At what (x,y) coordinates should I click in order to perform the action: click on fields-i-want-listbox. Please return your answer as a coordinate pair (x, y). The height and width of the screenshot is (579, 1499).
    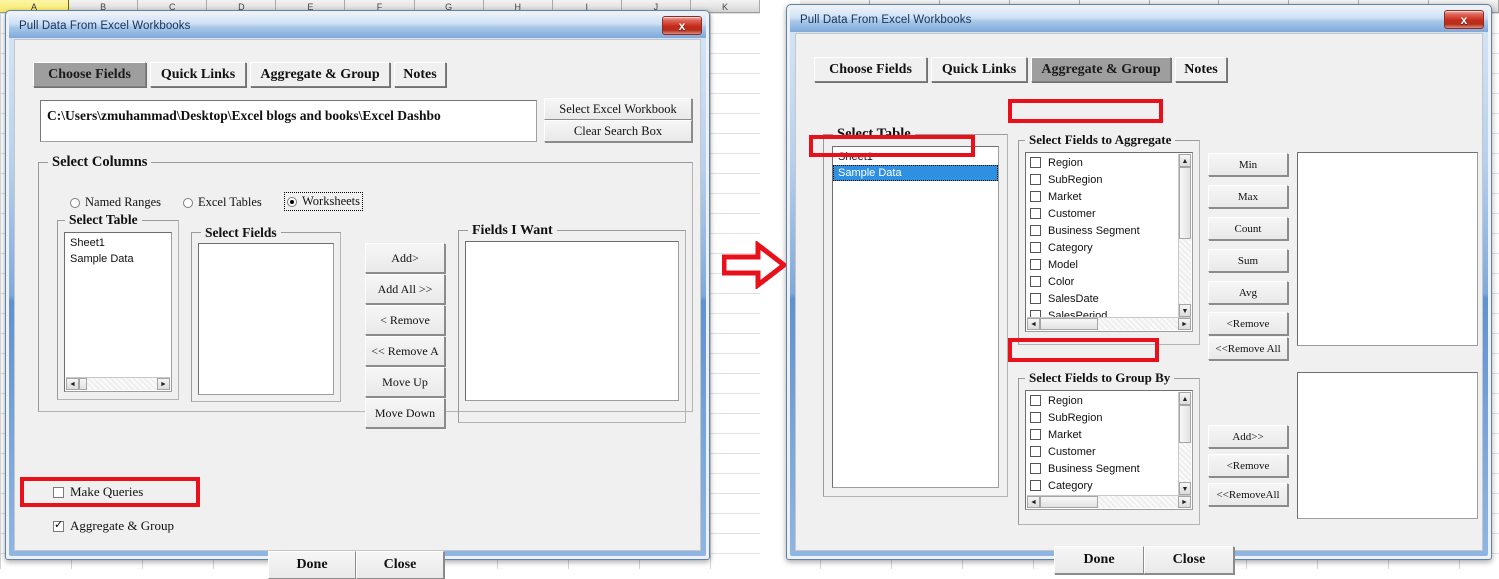
    Looking at the image, I should click on (572, 321).